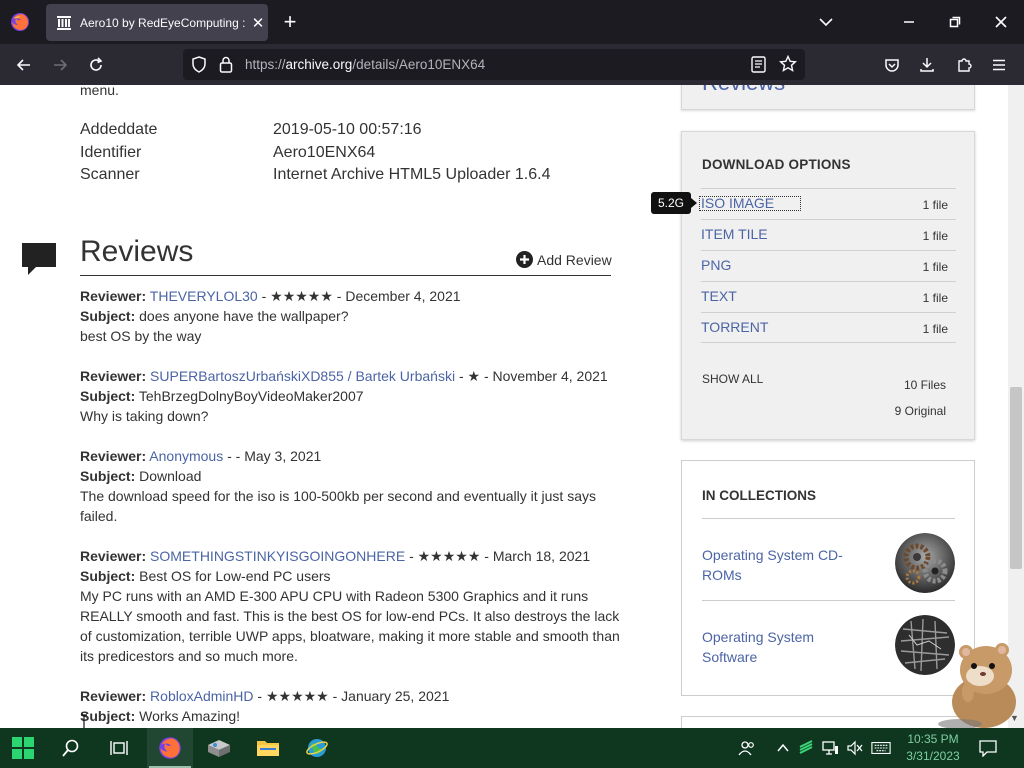  I want to click on search-icon, so click(70, 748).